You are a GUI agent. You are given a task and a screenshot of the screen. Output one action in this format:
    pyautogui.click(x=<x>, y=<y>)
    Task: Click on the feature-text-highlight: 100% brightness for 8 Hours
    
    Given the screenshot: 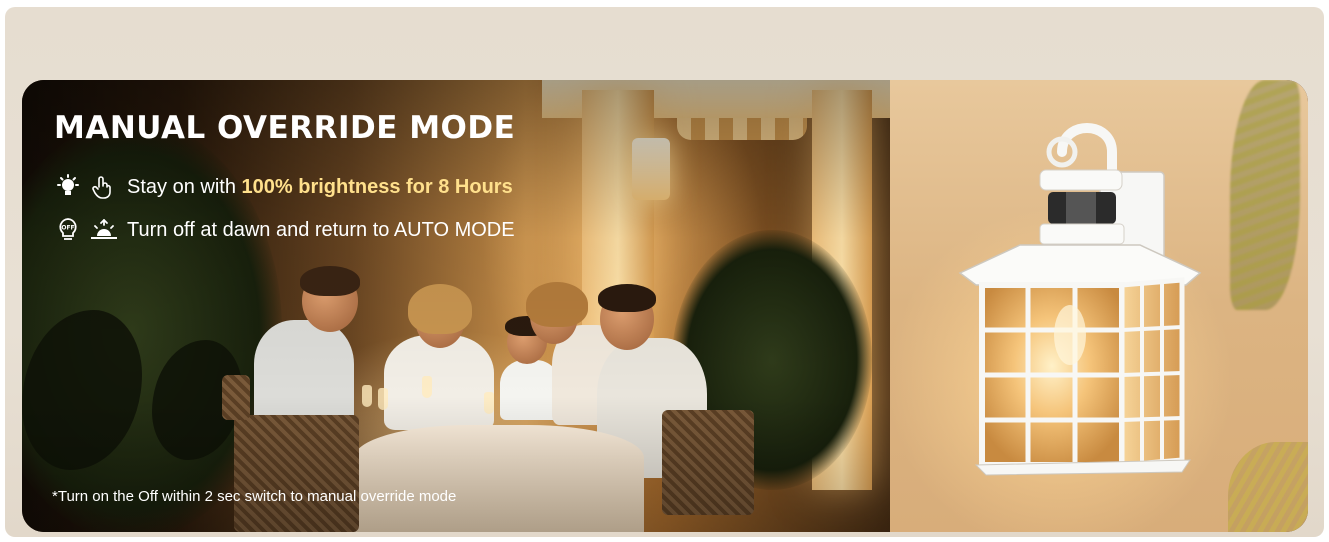 What is the action you would take?
    pyautogui.click(x=377, y=186)
    